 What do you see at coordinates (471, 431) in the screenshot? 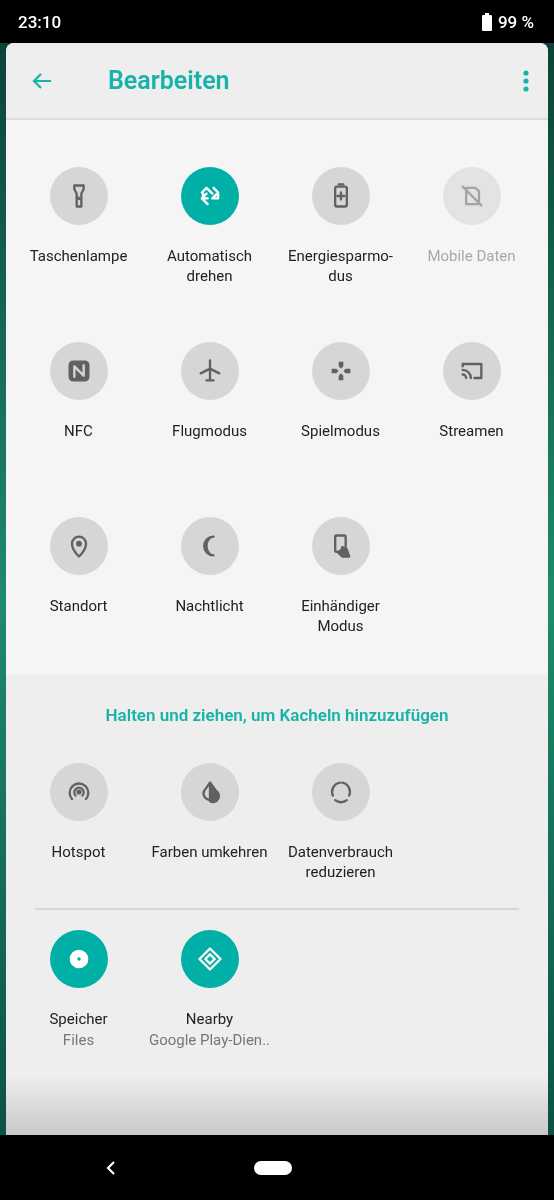
I see `tile-label: Streamen` at bounding box center [471, 431].